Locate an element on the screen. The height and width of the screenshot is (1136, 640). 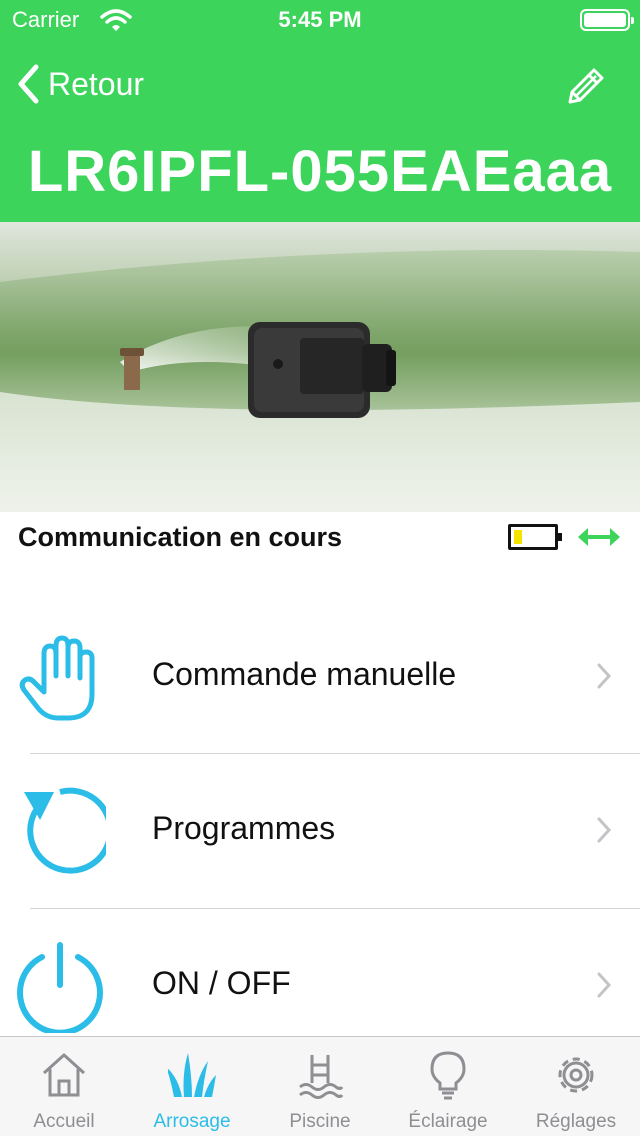
menu-item-programs: Programmes is located at coordinates (320, 831).